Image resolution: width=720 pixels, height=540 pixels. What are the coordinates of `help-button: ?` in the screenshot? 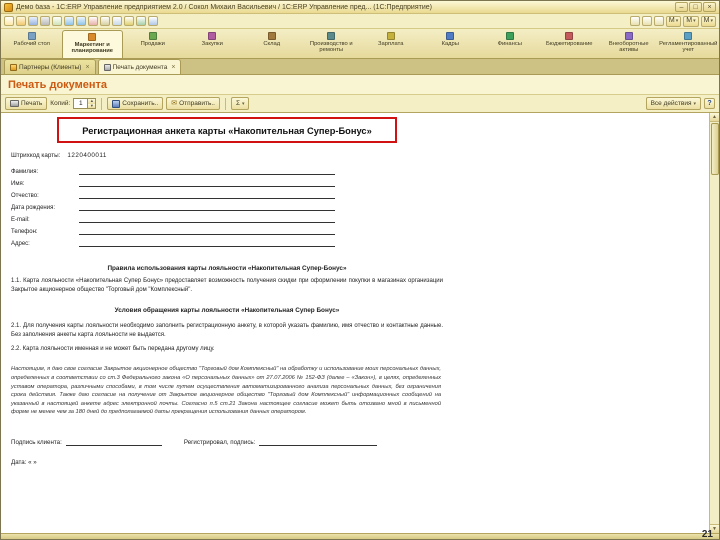 It's located at (709, 103).